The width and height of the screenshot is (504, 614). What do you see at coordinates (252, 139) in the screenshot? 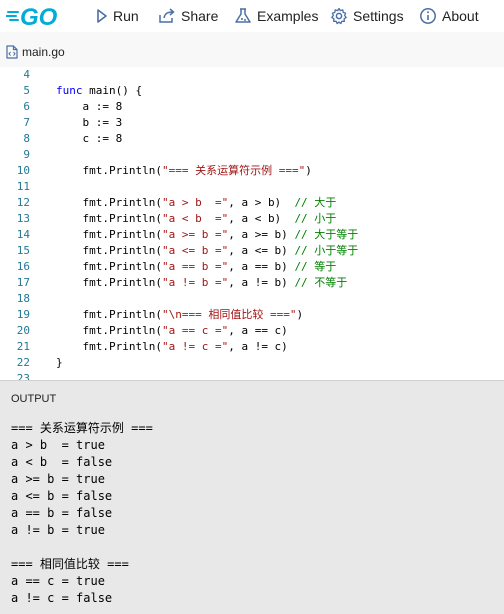
I see `code-line: 8 c := 8` at bounding box center [252, 139].